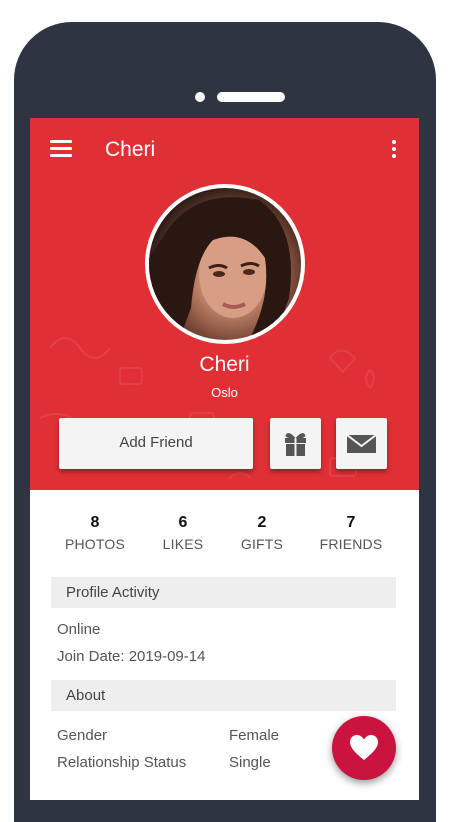 The width and height of the screenshot is (450, 822). What do you see at coordinates (351, 532) in the screenshot?
I see `stat-friends: 7 FRIENDS` at bounding box center [351, 532].